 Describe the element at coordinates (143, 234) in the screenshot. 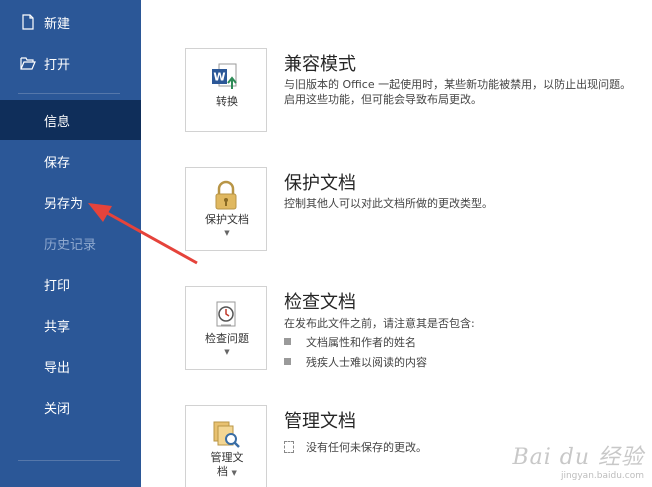

I see `annotation-arrow` at that location.